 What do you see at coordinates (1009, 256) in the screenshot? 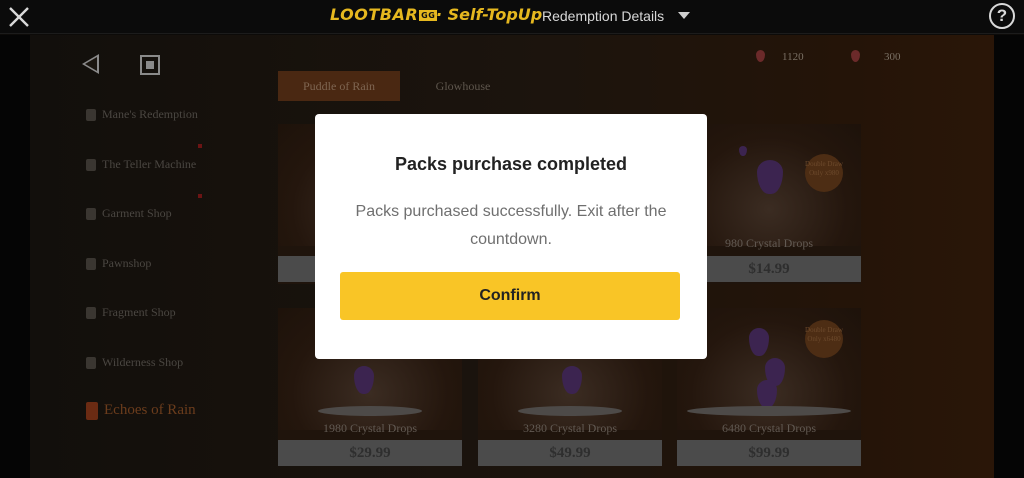
I see `right-border` at bounding box center [1009, 256].